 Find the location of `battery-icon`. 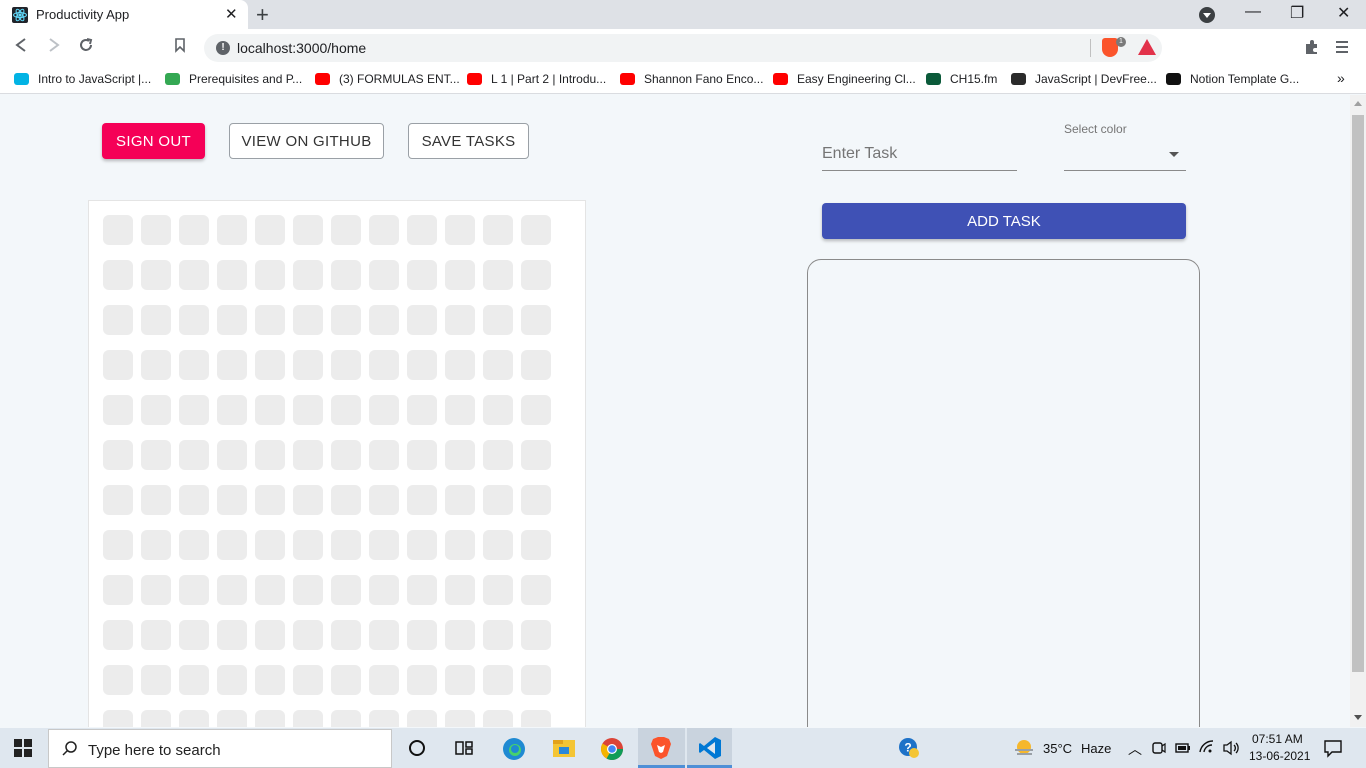

battery-icon is located at coordinates (1186, 752).